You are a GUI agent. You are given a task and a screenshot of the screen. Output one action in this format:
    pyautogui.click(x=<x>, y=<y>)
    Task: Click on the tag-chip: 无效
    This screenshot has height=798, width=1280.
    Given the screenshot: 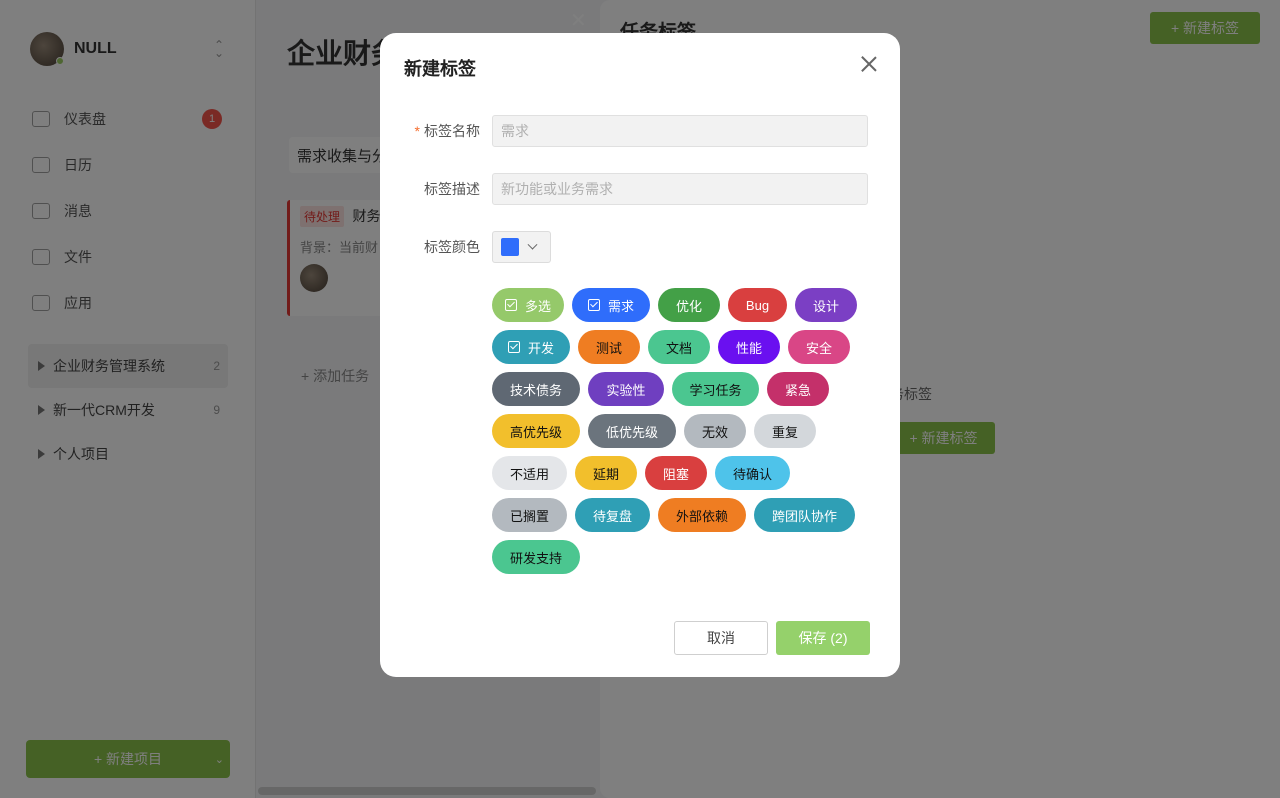 What is the action you would take?
    pyautogui.click(x=715, y=431)
    